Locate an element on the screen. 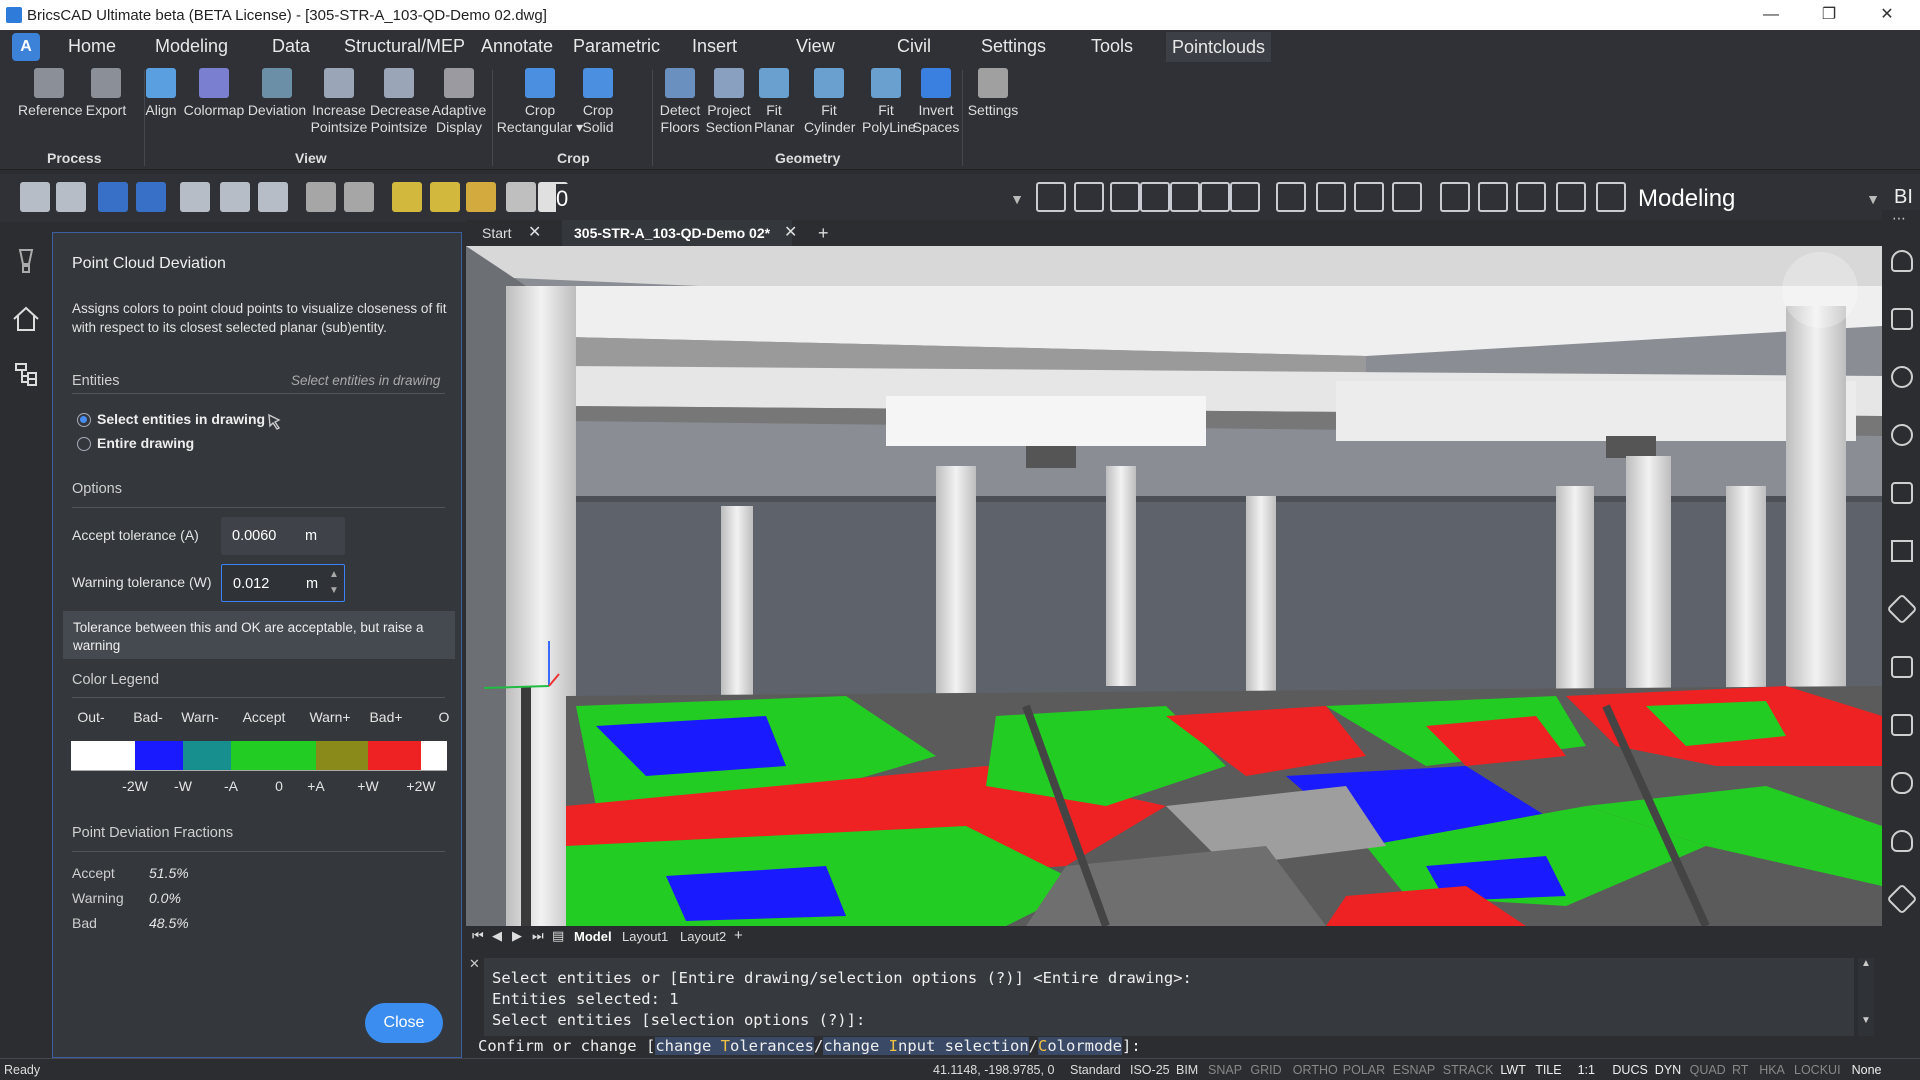 The width and height of the screenshot is (1920, 1080). draw-order-icon is located at coordinates (1089, 197).